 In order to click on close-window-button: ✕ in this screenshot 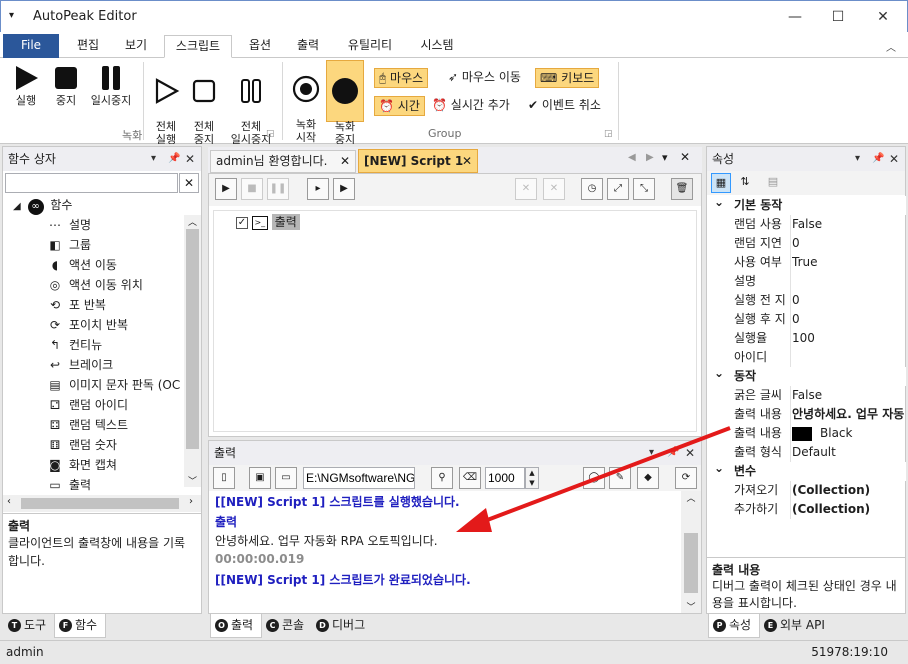, I will do `click(883, 17)`.